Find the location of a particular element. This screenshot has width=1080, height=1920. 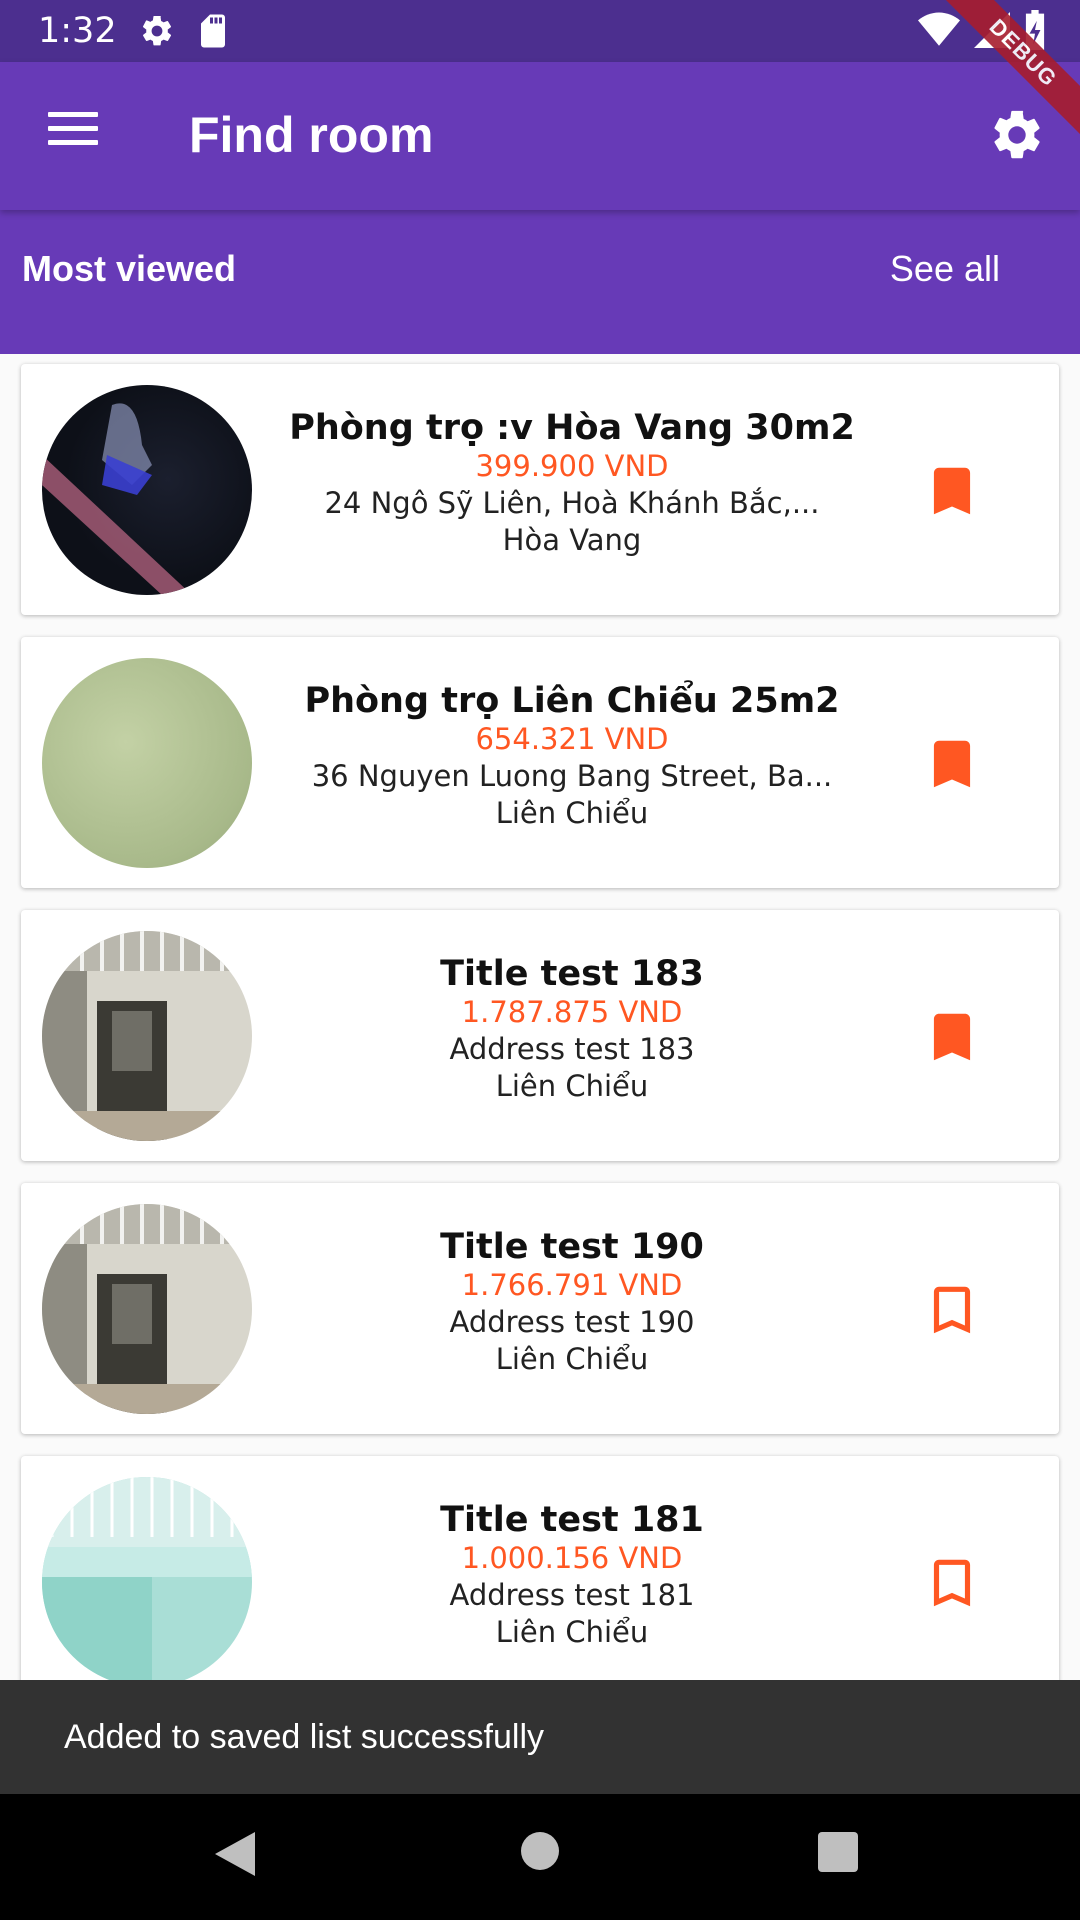

snackbar: Added to saved list successfully is located at coordinates (540, 1737).